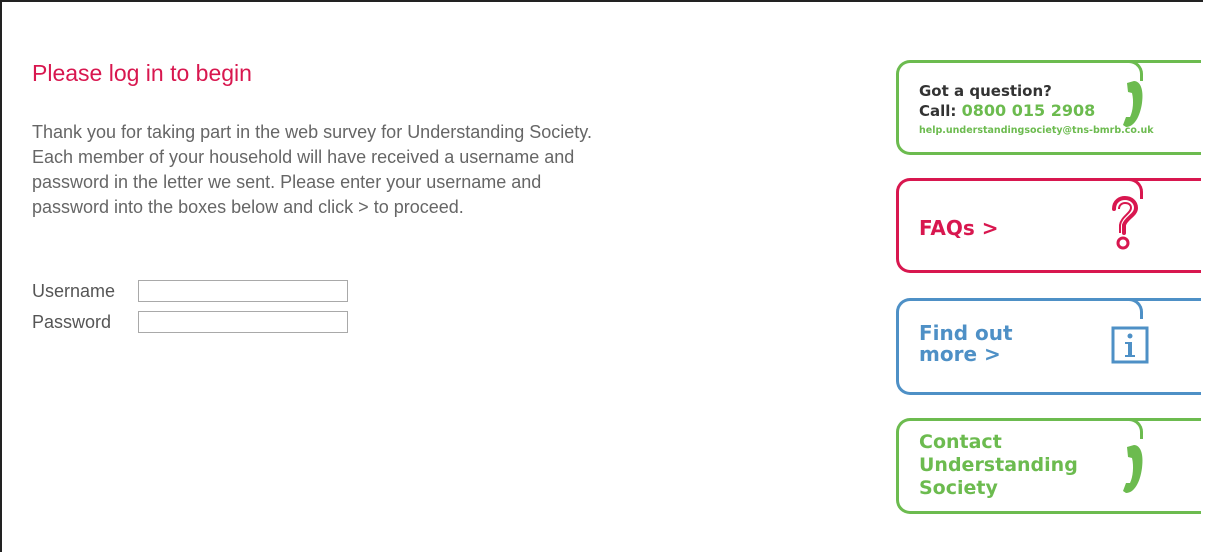 Image resolution: width=1205 pixels, height=552 pixels. Describe the element at coordinates (1125, 222) in the screenshot. I see `question-mark-icon` at that location.